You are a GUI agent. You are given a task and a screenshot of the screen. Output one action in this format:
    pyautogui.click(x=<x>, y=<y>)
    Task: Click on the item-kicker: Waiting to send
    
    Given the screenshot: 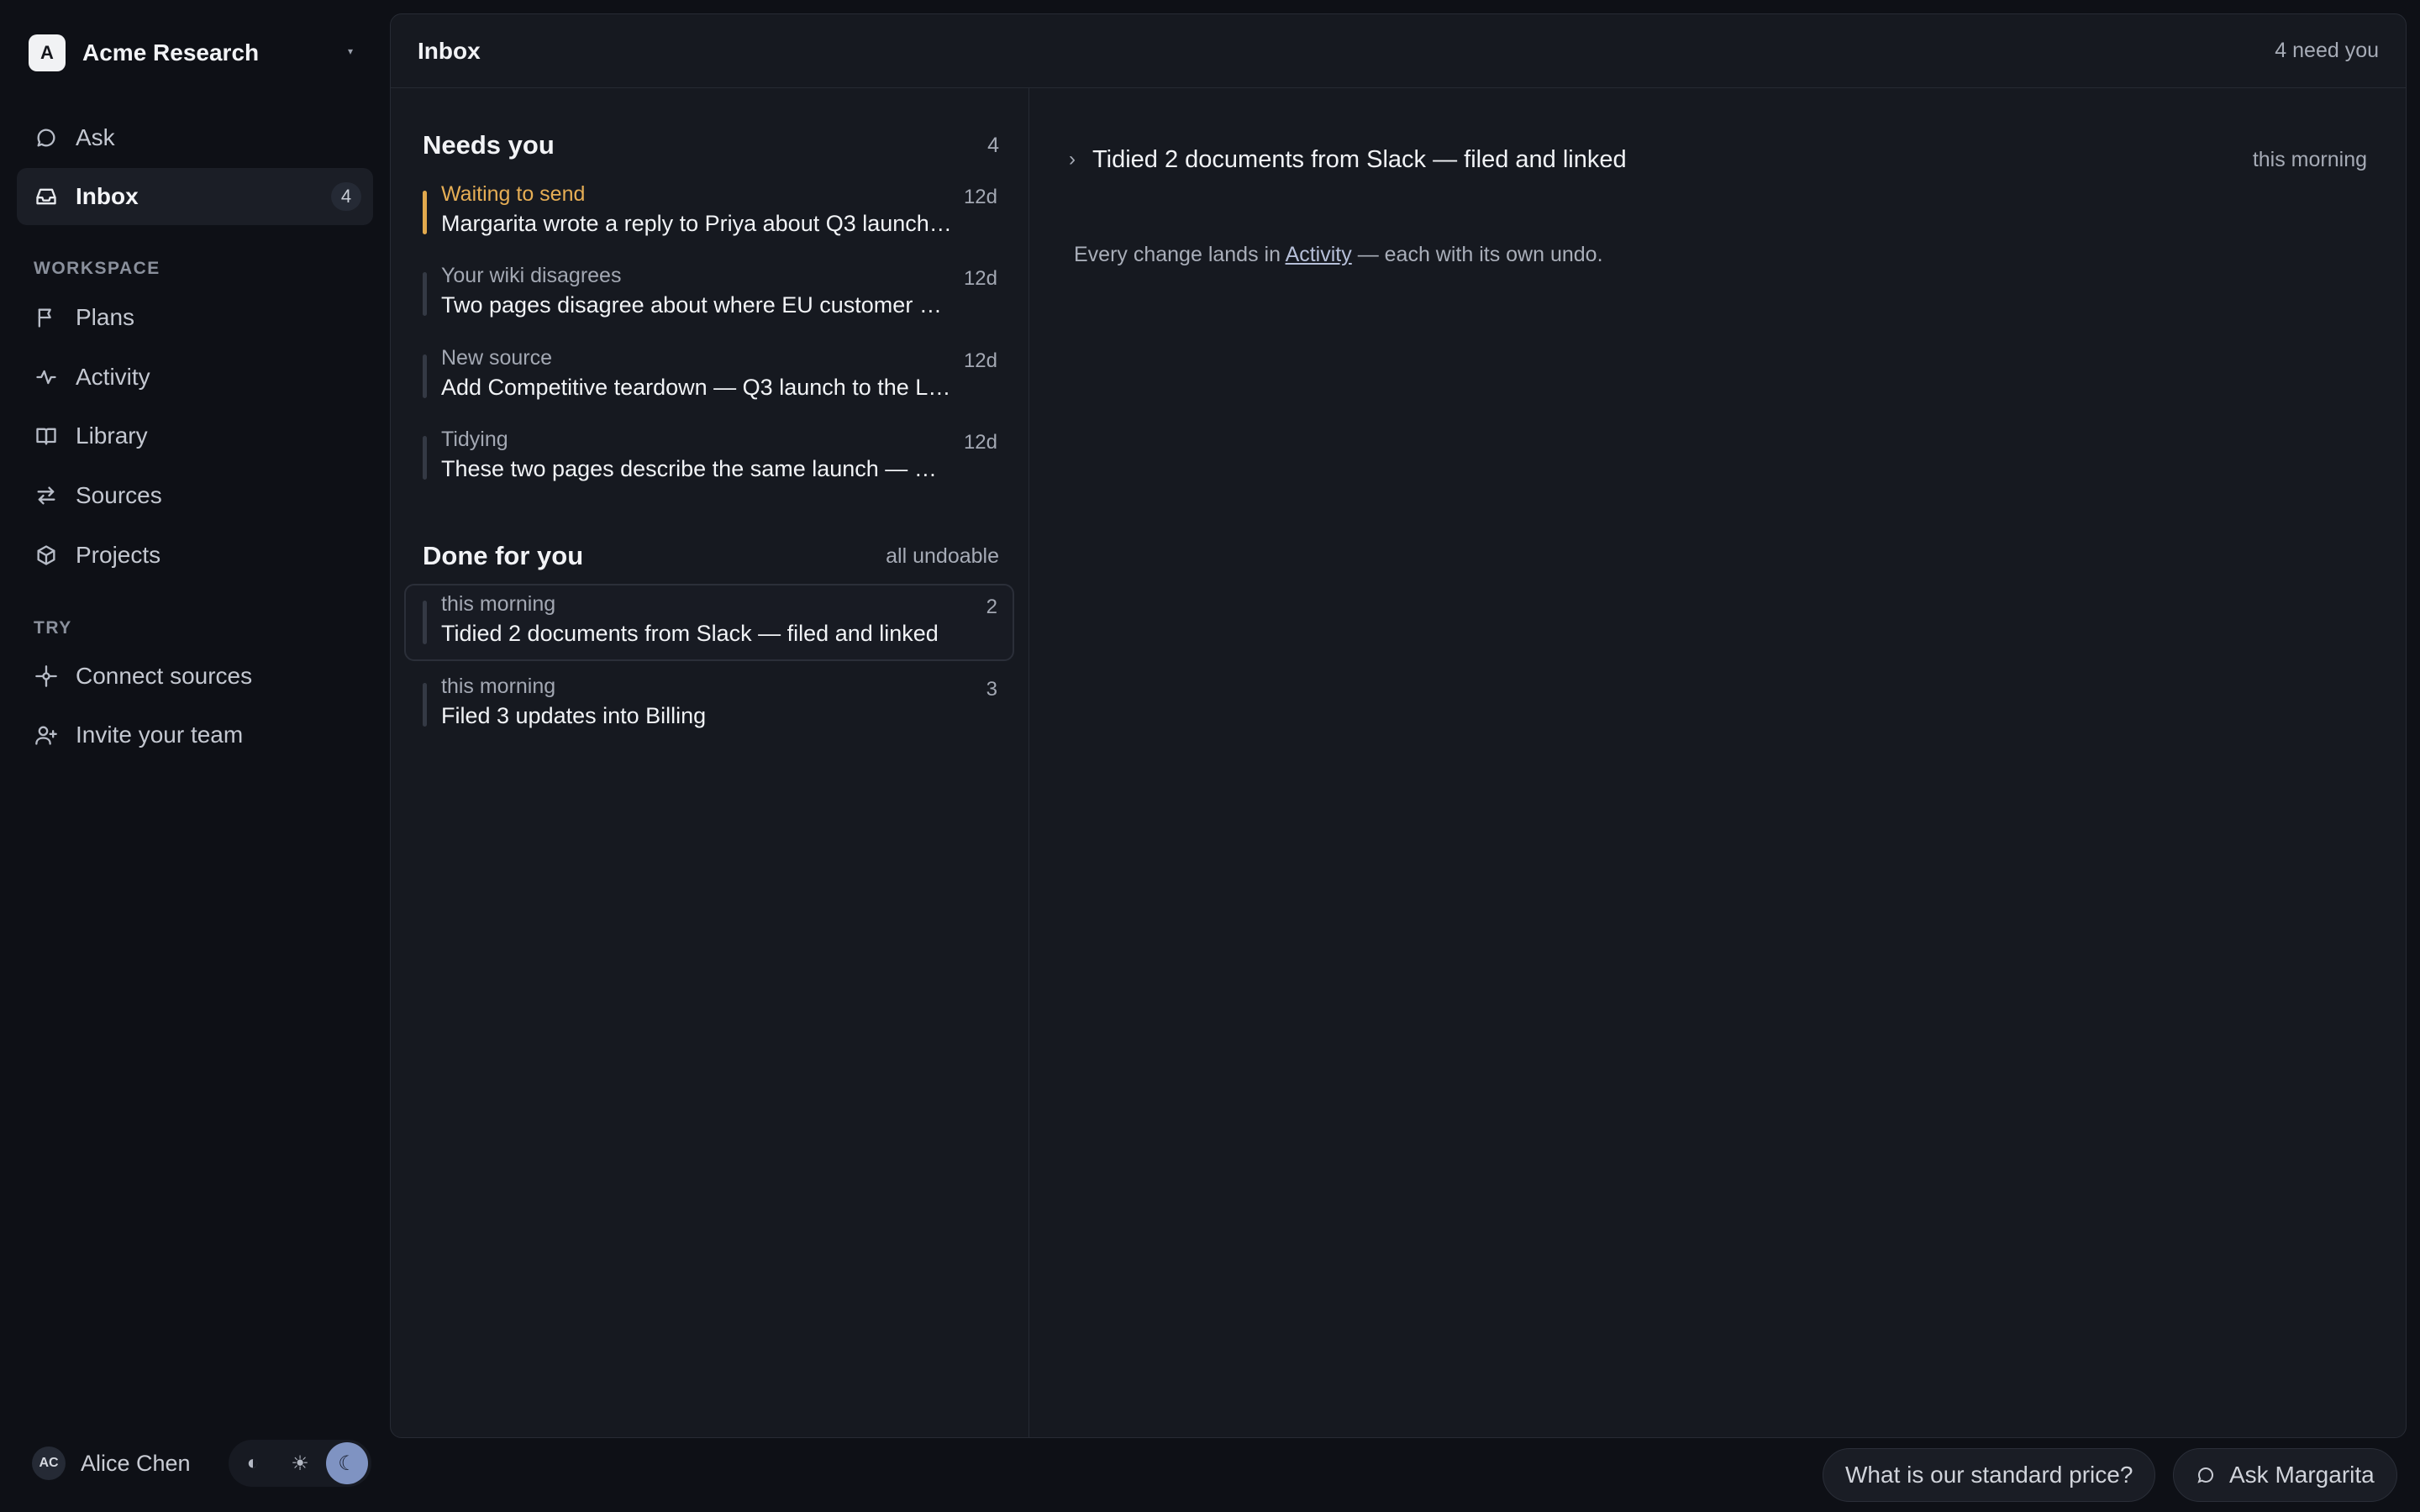 What is the action you would take?
    pyautogui.click(x=513, y=194)
    